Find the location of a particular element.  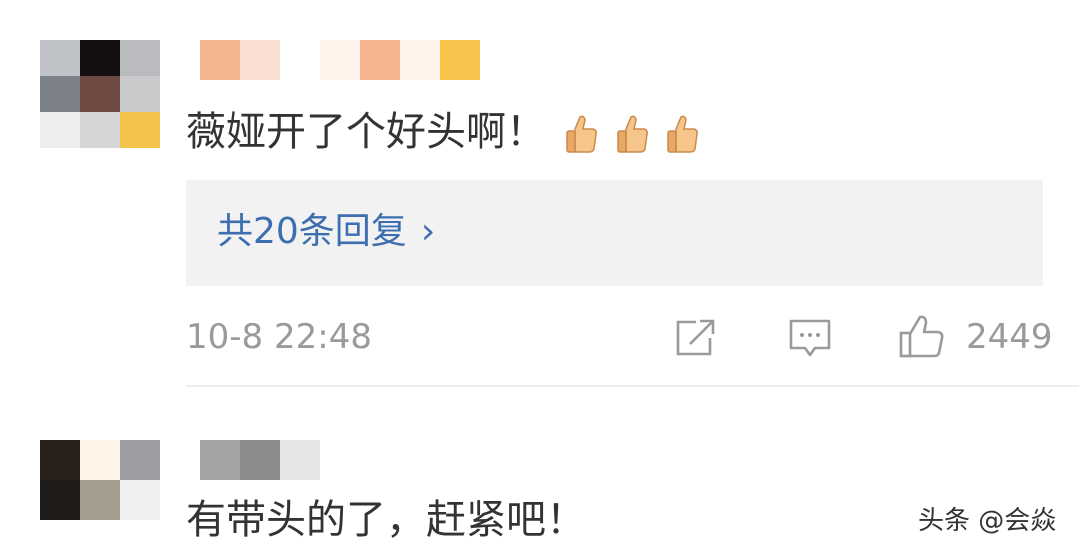

watermark: 头条 @会焱 is located at coordinates (987, 521).